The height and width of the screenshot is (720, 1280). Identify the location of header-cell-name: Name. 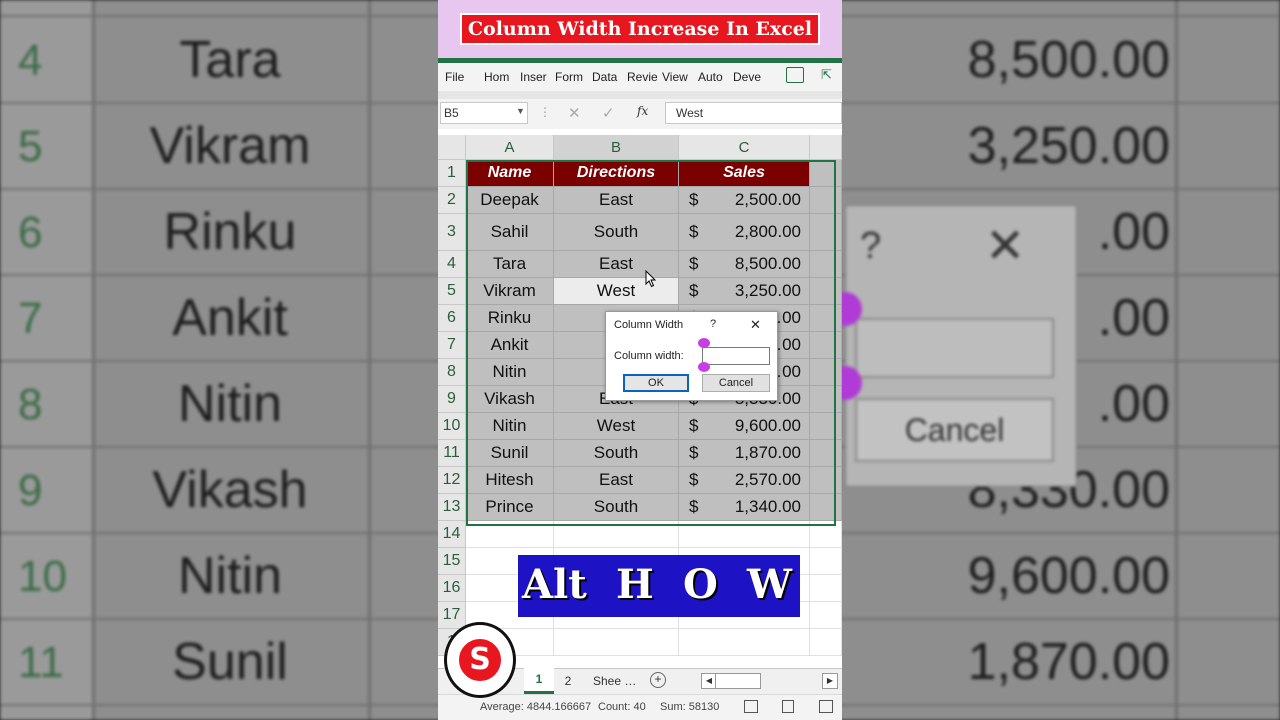
(510, 173).